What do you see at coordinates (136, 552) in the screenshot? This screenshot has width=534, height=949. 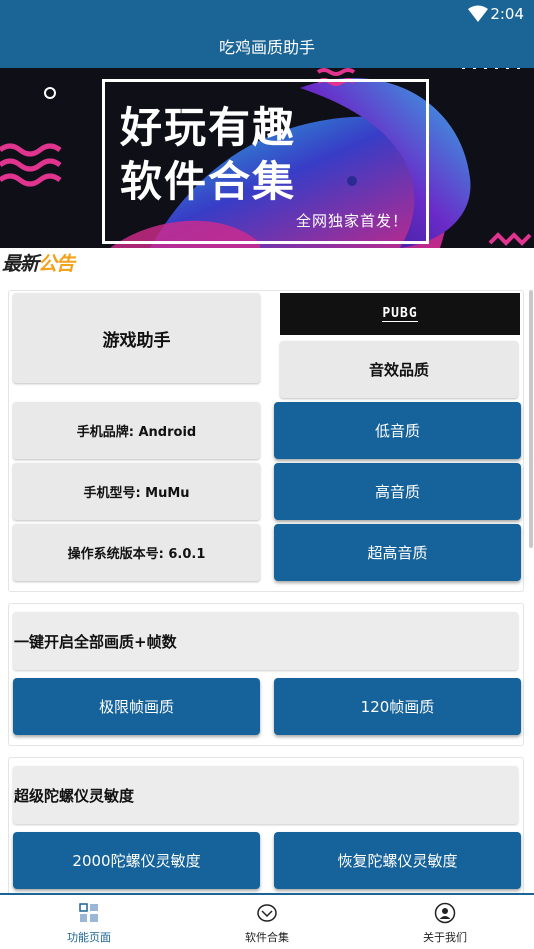 I see `os-version-info: 操作系统版本号: 6.0.1` at bounding box center [136, 552].